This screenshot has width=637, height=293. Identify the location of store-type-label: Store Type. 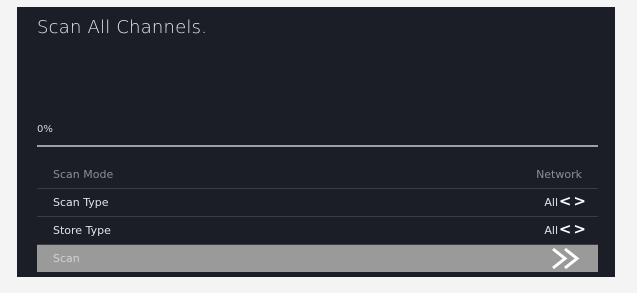
(82, 230).